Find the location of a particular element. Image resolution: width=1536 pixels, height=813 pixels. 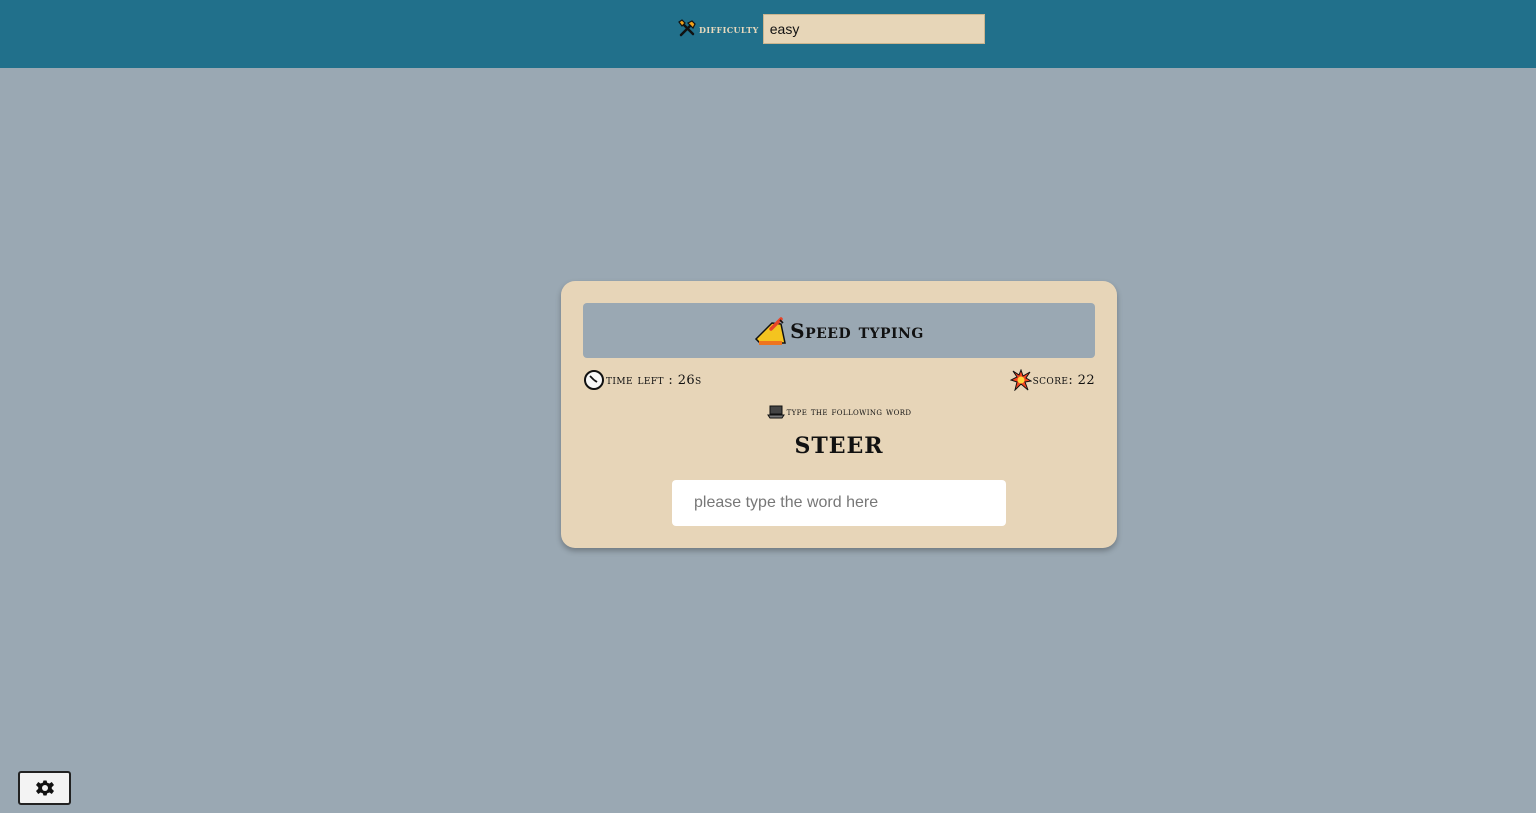

score-text: score: 22 is located at coordinates (1063, 380).